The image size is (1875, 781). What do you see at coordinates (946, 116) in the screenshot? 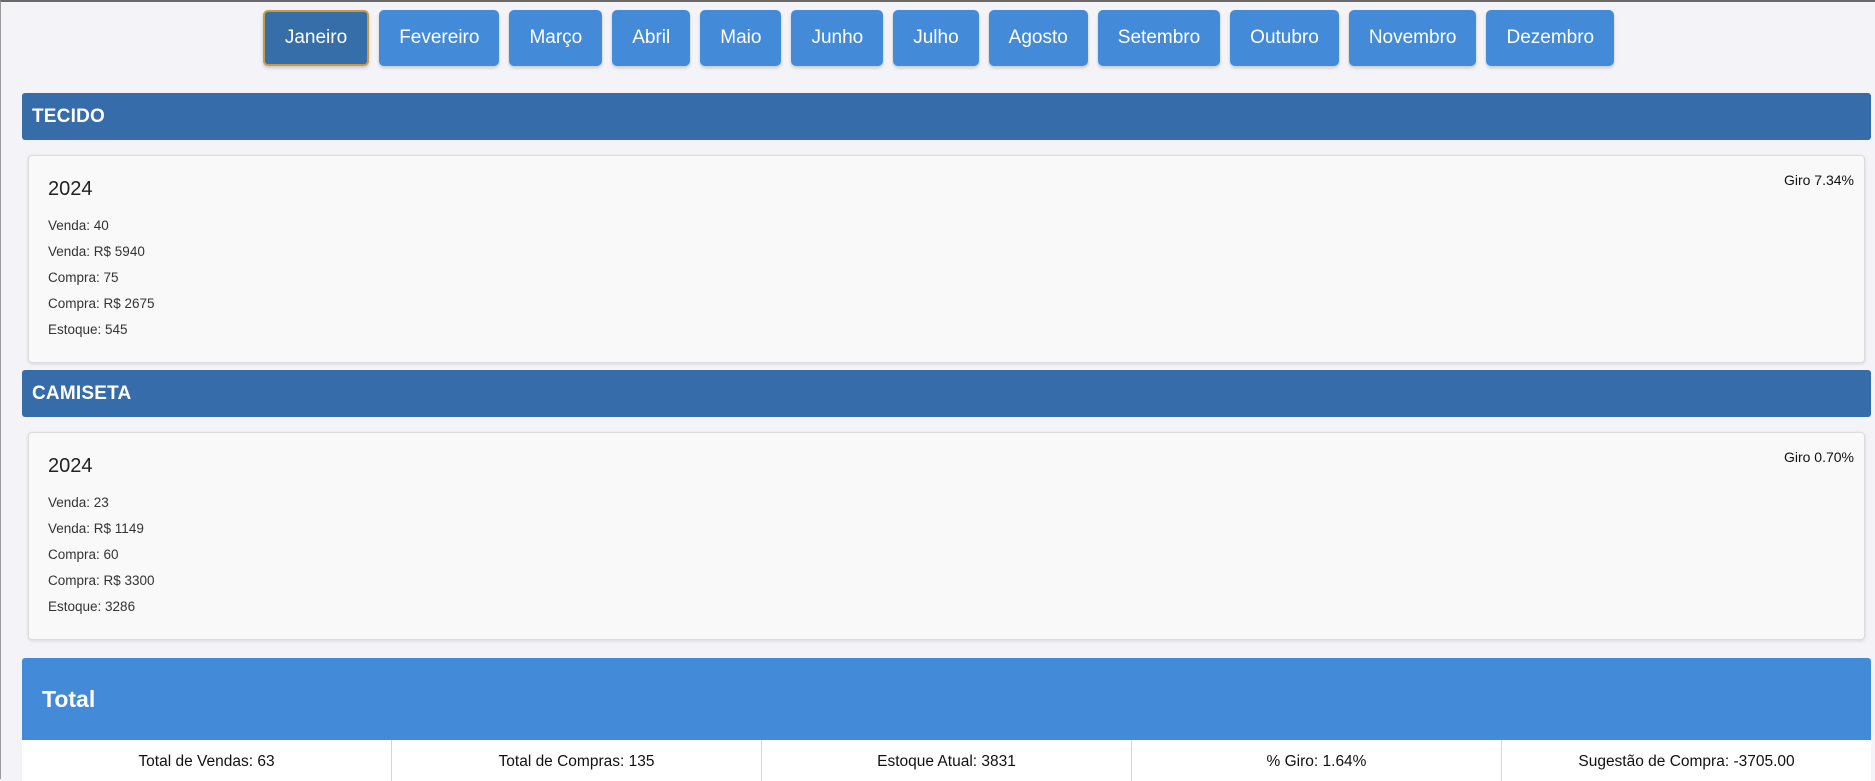
I see `section-header-tecido: TECIDO` at bounding box center [946, 116].